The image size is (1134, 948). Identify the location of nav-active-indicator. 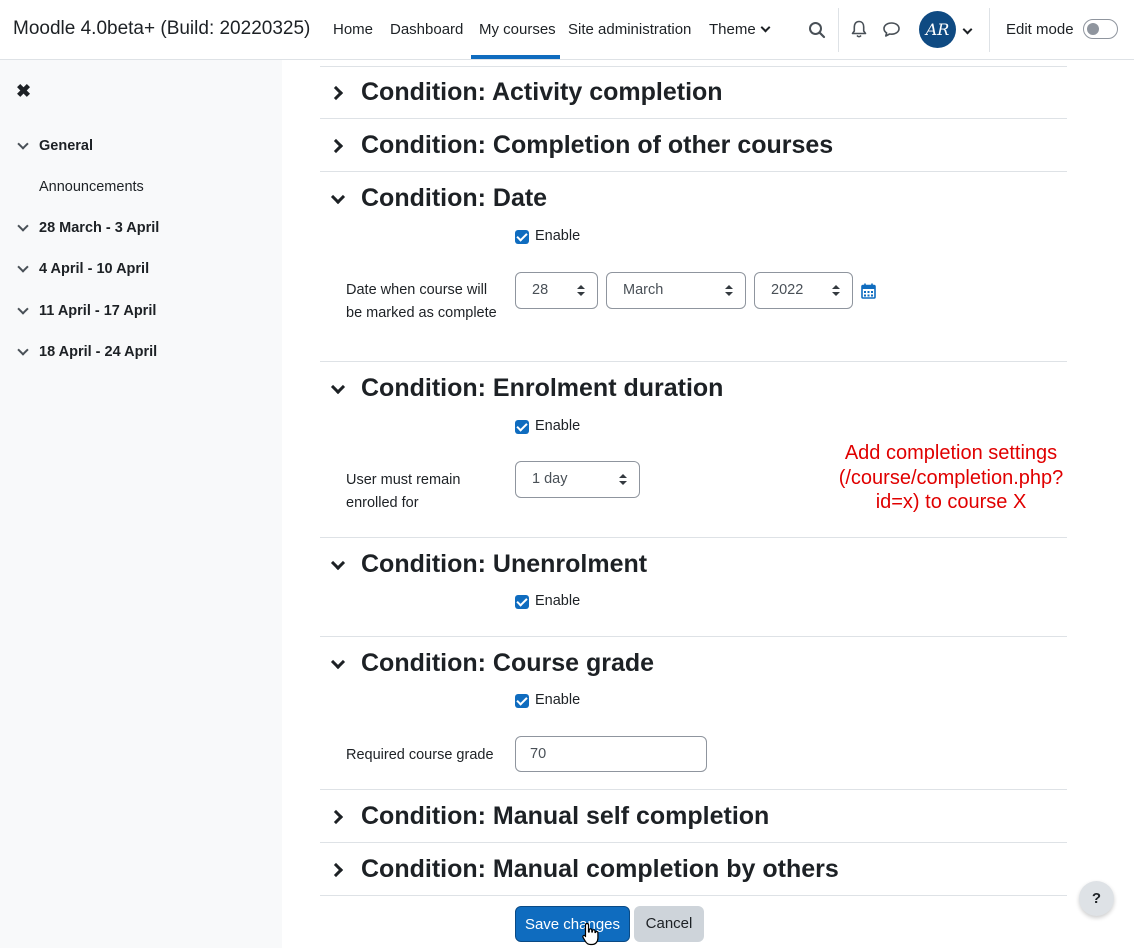
(515, 57).